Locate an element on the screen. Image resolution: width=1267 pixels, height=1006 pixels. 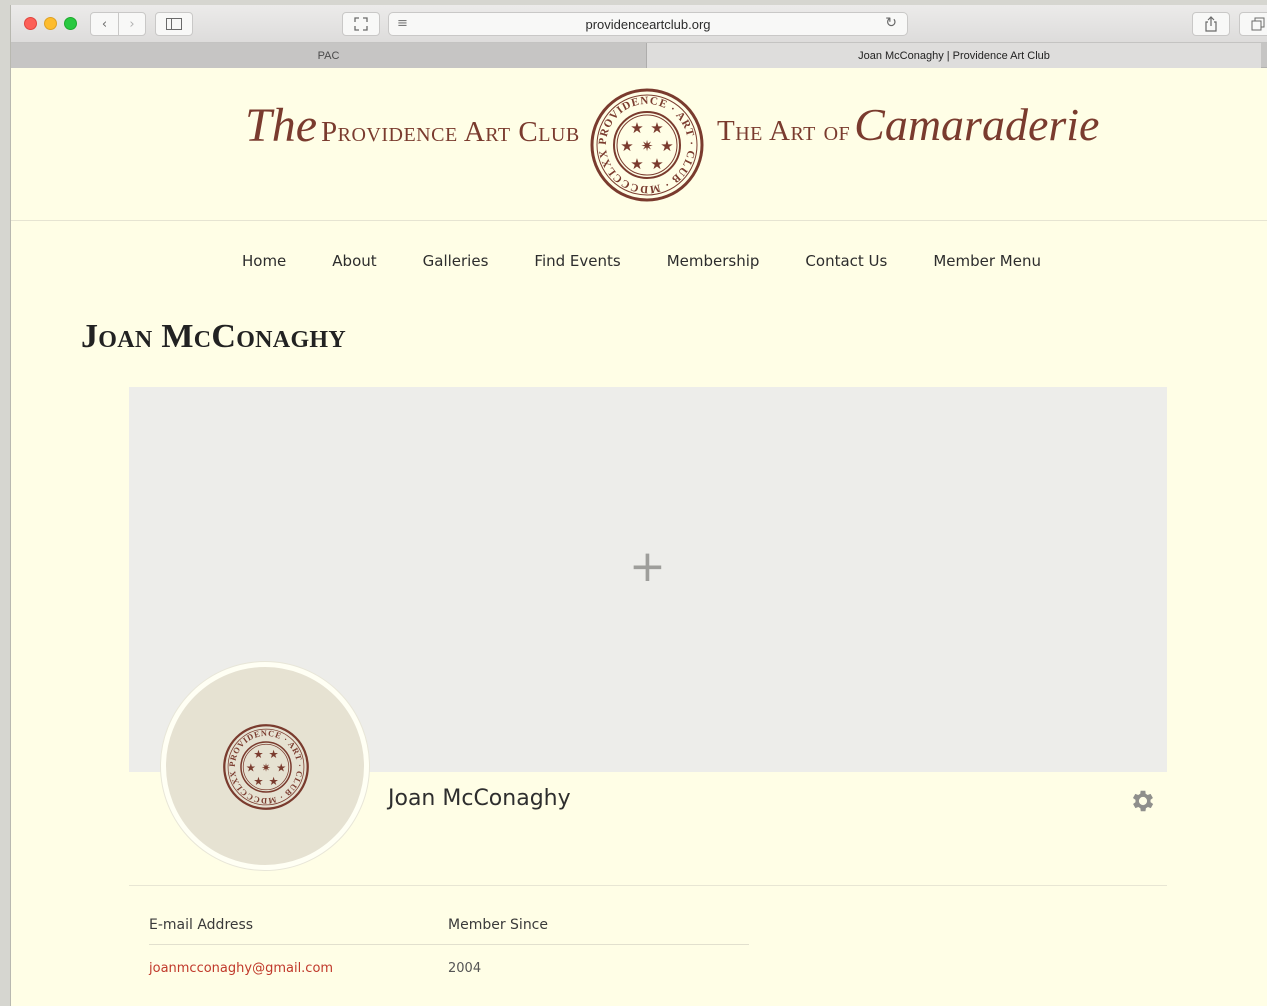
address-bar: ≡ providenceartclub.org ↻ is located at coordinates (648, 24).